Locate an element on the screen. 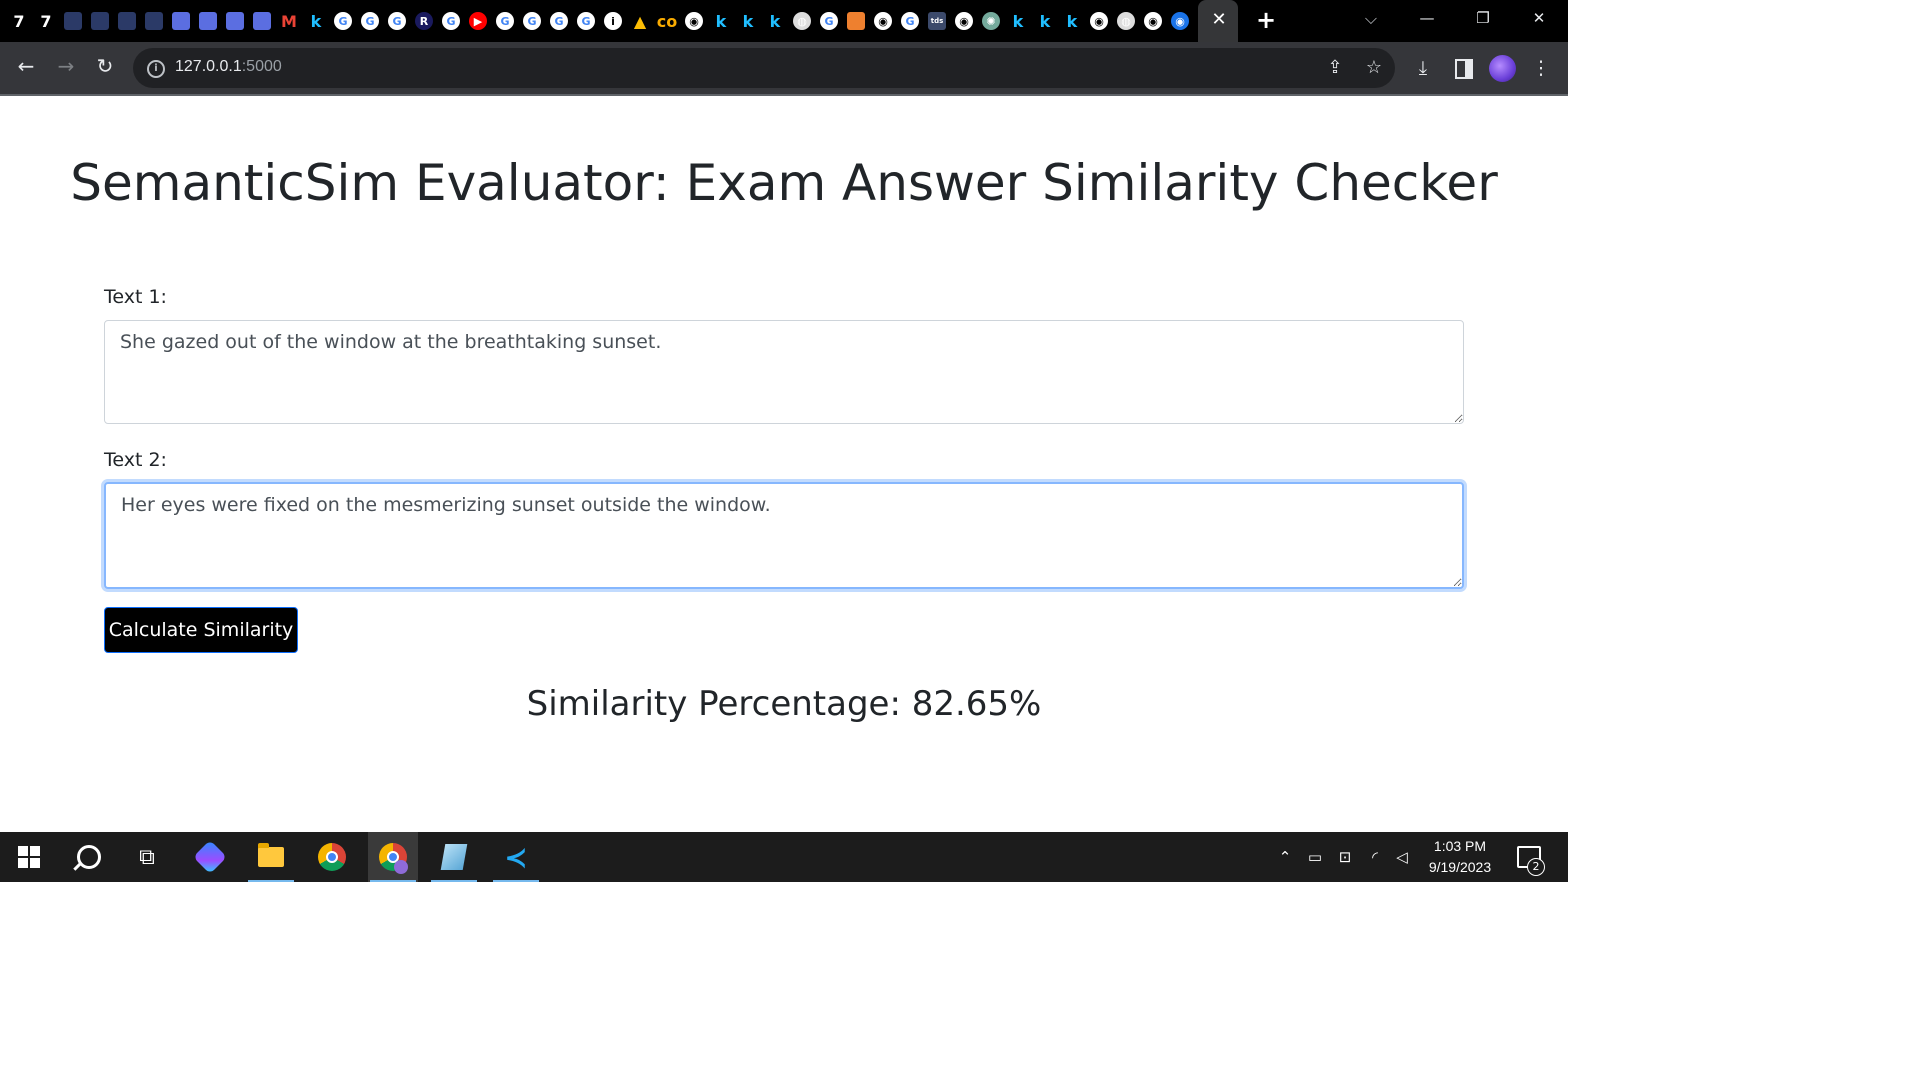 The height and width of the screenshot is (1080, 1920). profile-avatar is located at coordinates (1502, 68).